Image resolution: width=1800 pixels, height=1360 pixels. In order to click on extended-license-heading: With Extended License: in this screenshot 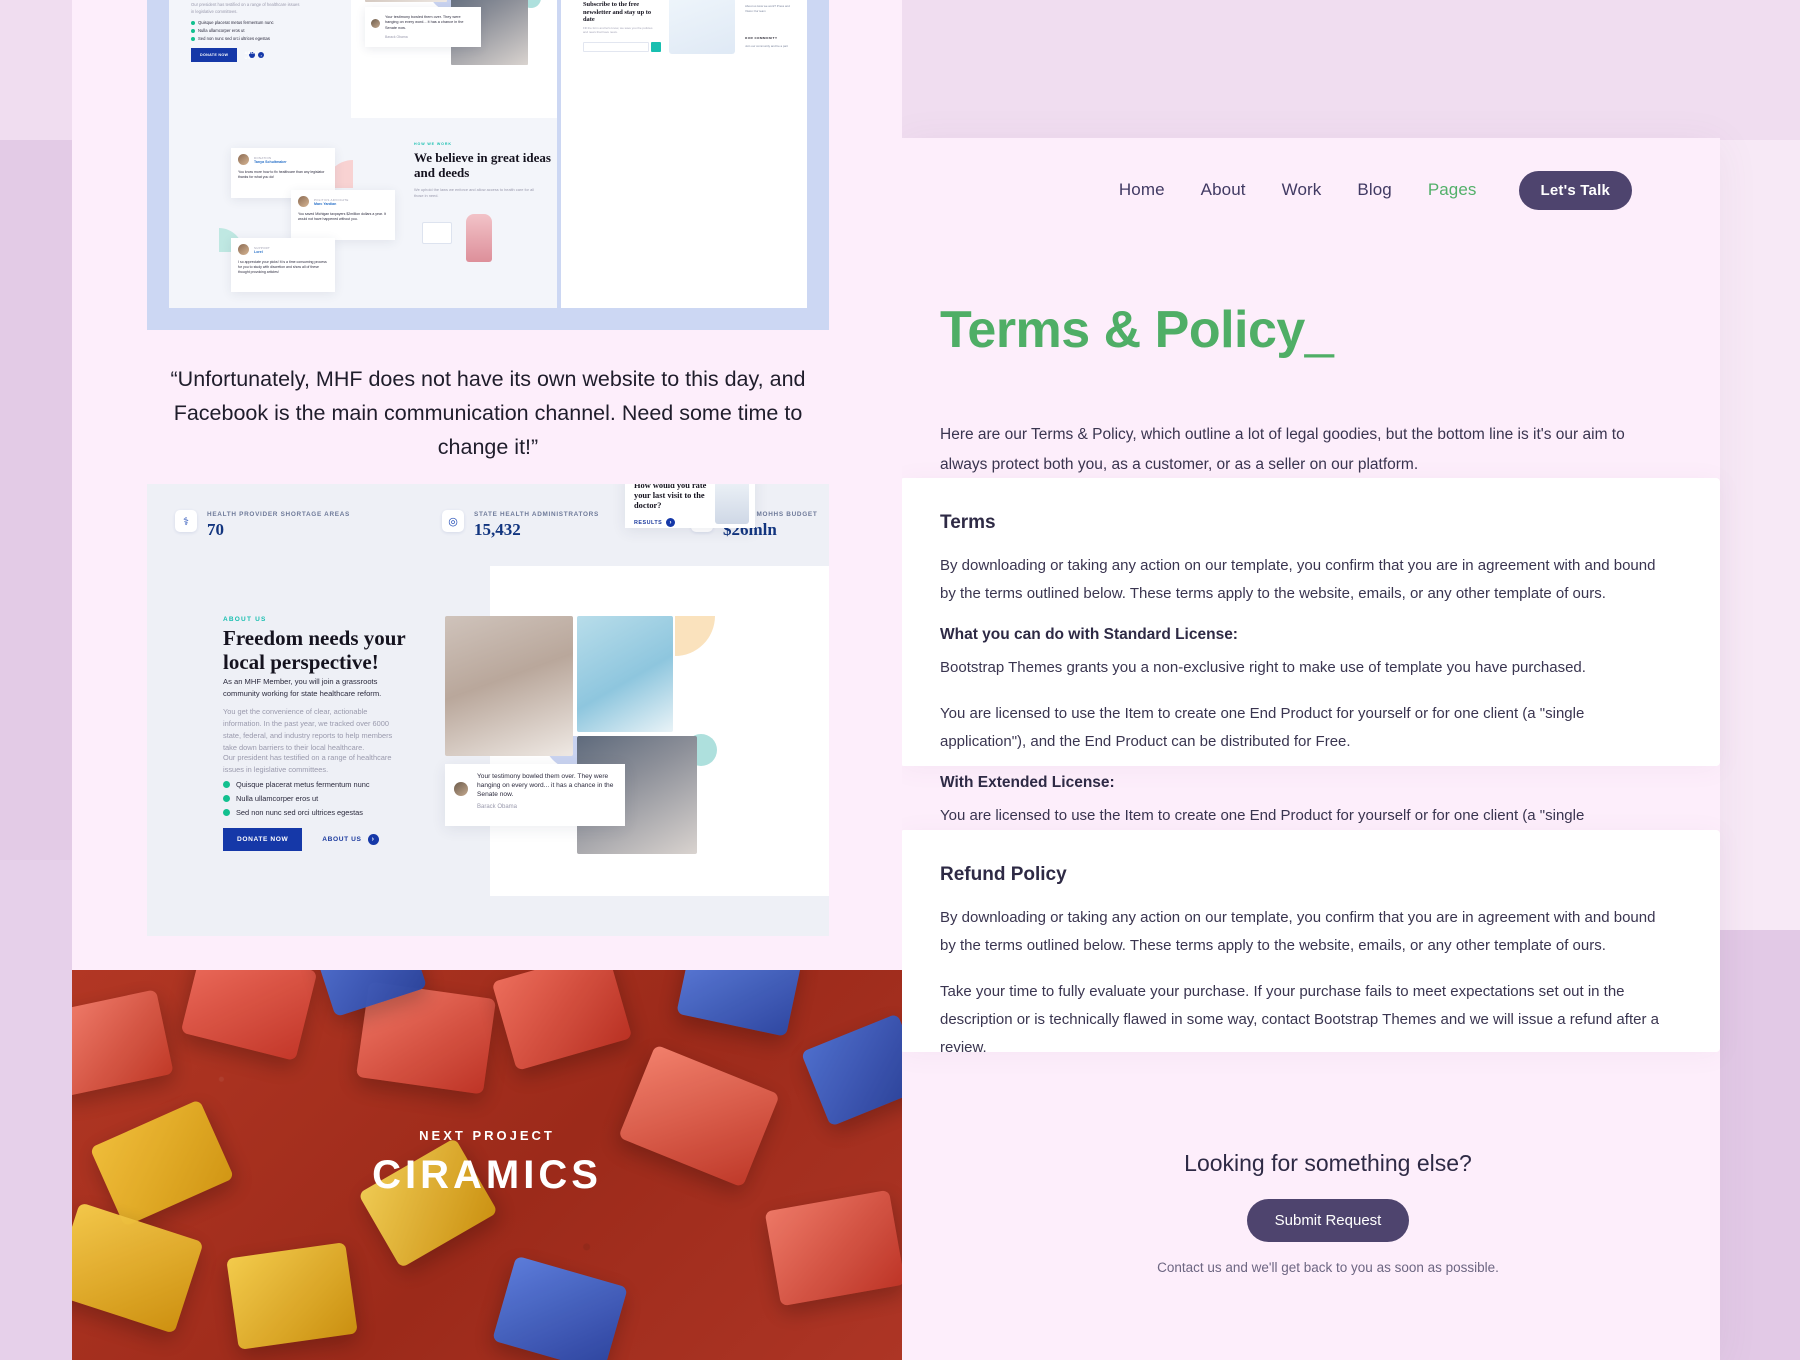, I will do `click(1027, 782)`.